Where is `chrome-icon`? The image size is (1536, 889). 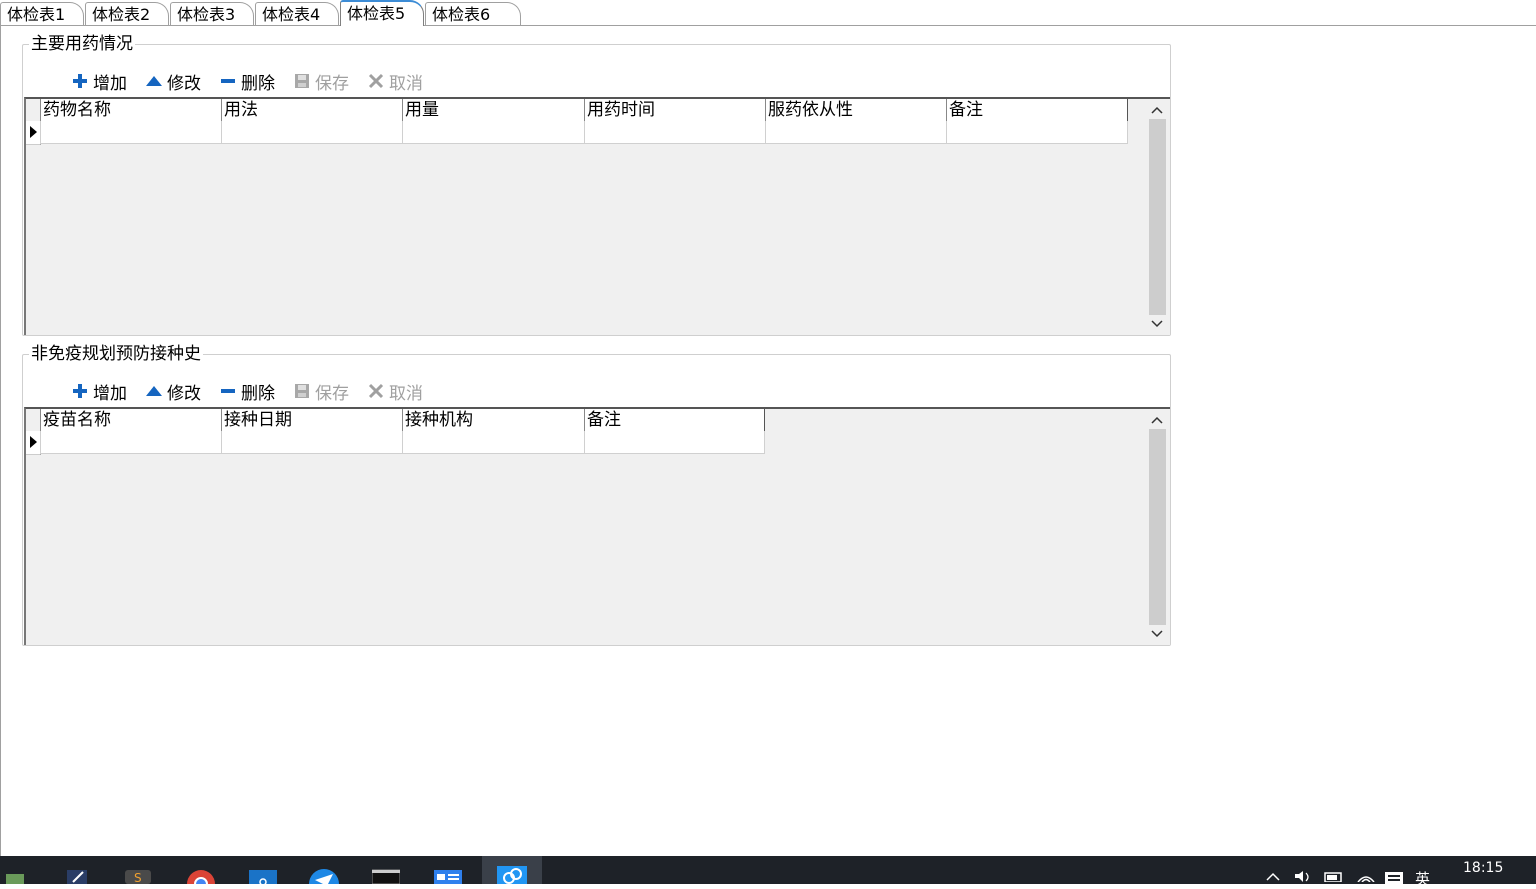 chrome-icon is located at coordinates (201, 870).